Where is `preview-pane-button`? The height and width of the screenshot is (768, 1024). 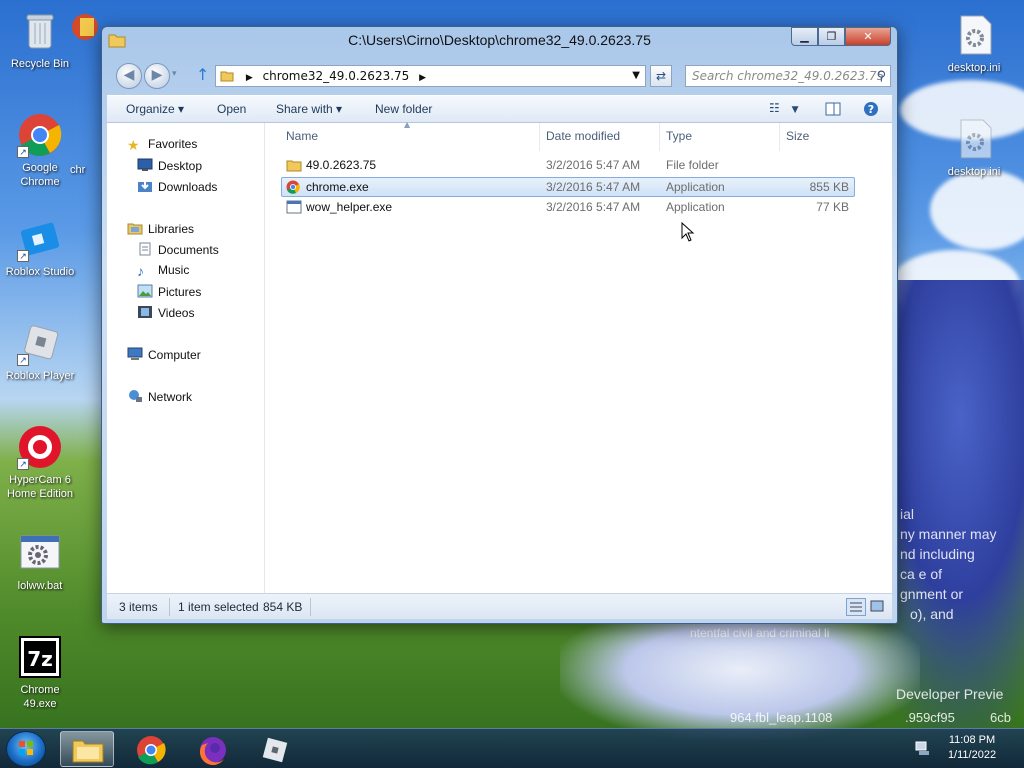
preview-pane-button is located at coordinates (833, 110).